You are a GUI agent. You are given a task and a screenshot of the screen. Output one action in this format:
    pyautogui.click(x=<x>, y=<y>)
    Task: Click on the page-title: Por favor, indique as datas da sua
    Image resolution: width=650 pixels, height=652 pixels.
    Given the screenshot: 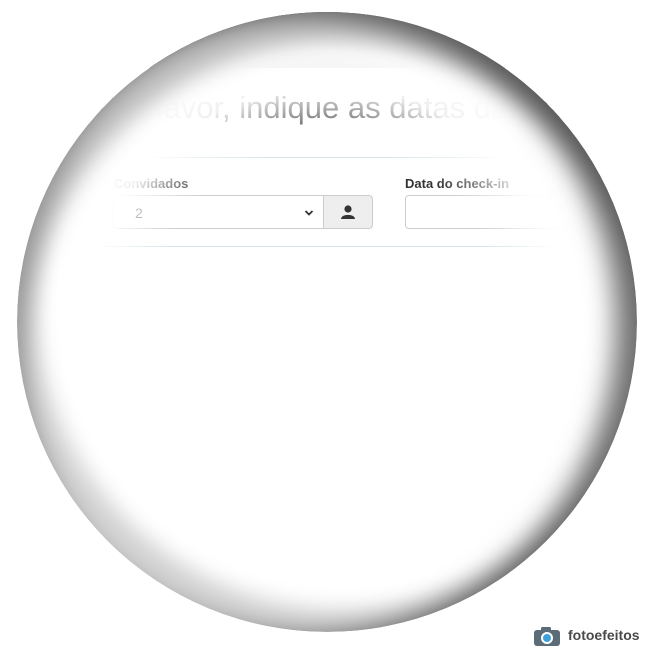 What is the action you would take?
    pyautogui.click(x=332, y=107)
    